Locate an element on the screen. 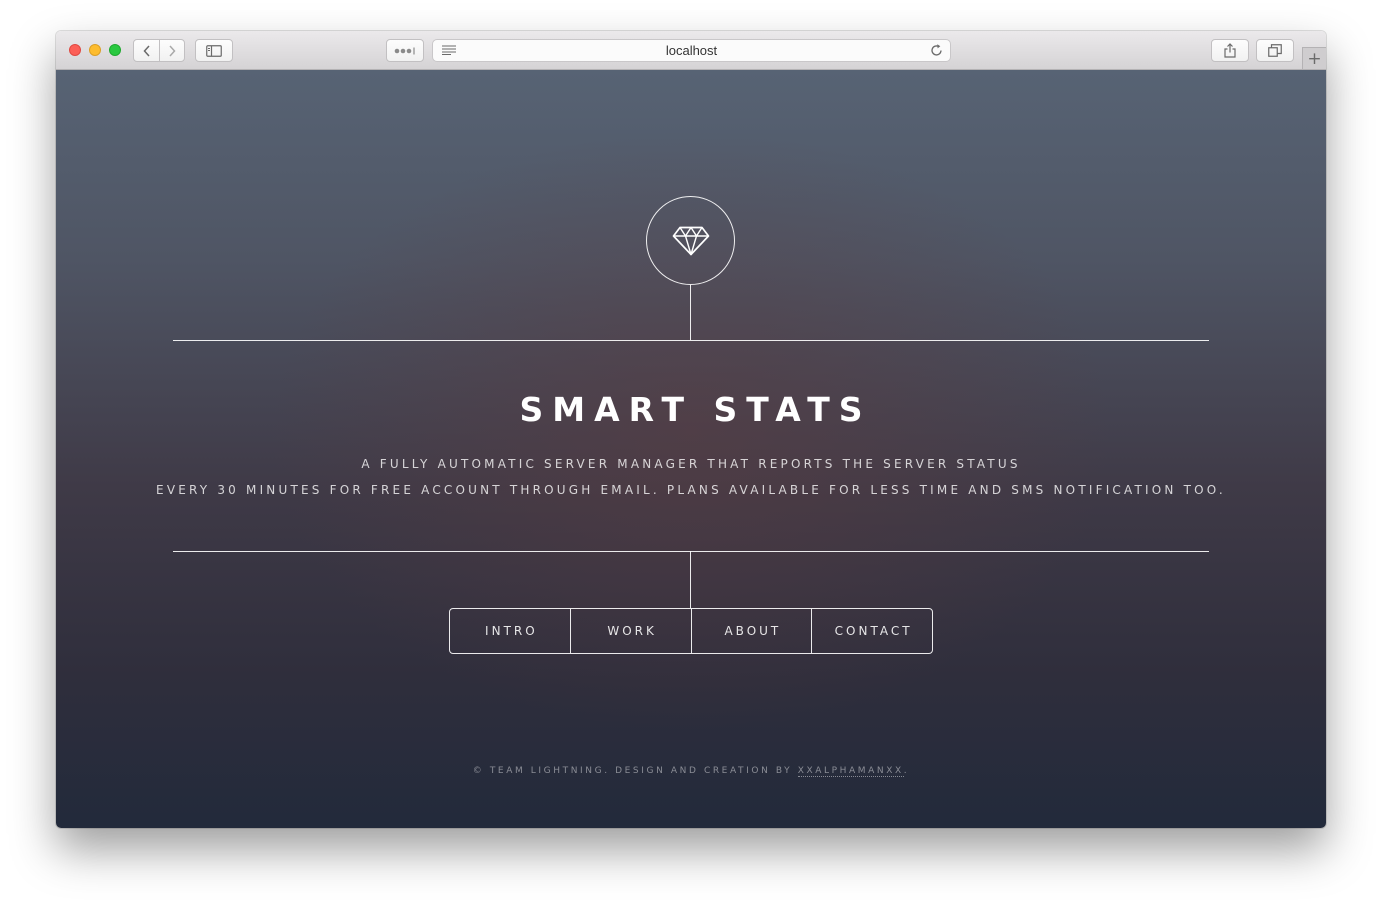  browser-toolbar: localhost + is located at coordinates (691, 50).